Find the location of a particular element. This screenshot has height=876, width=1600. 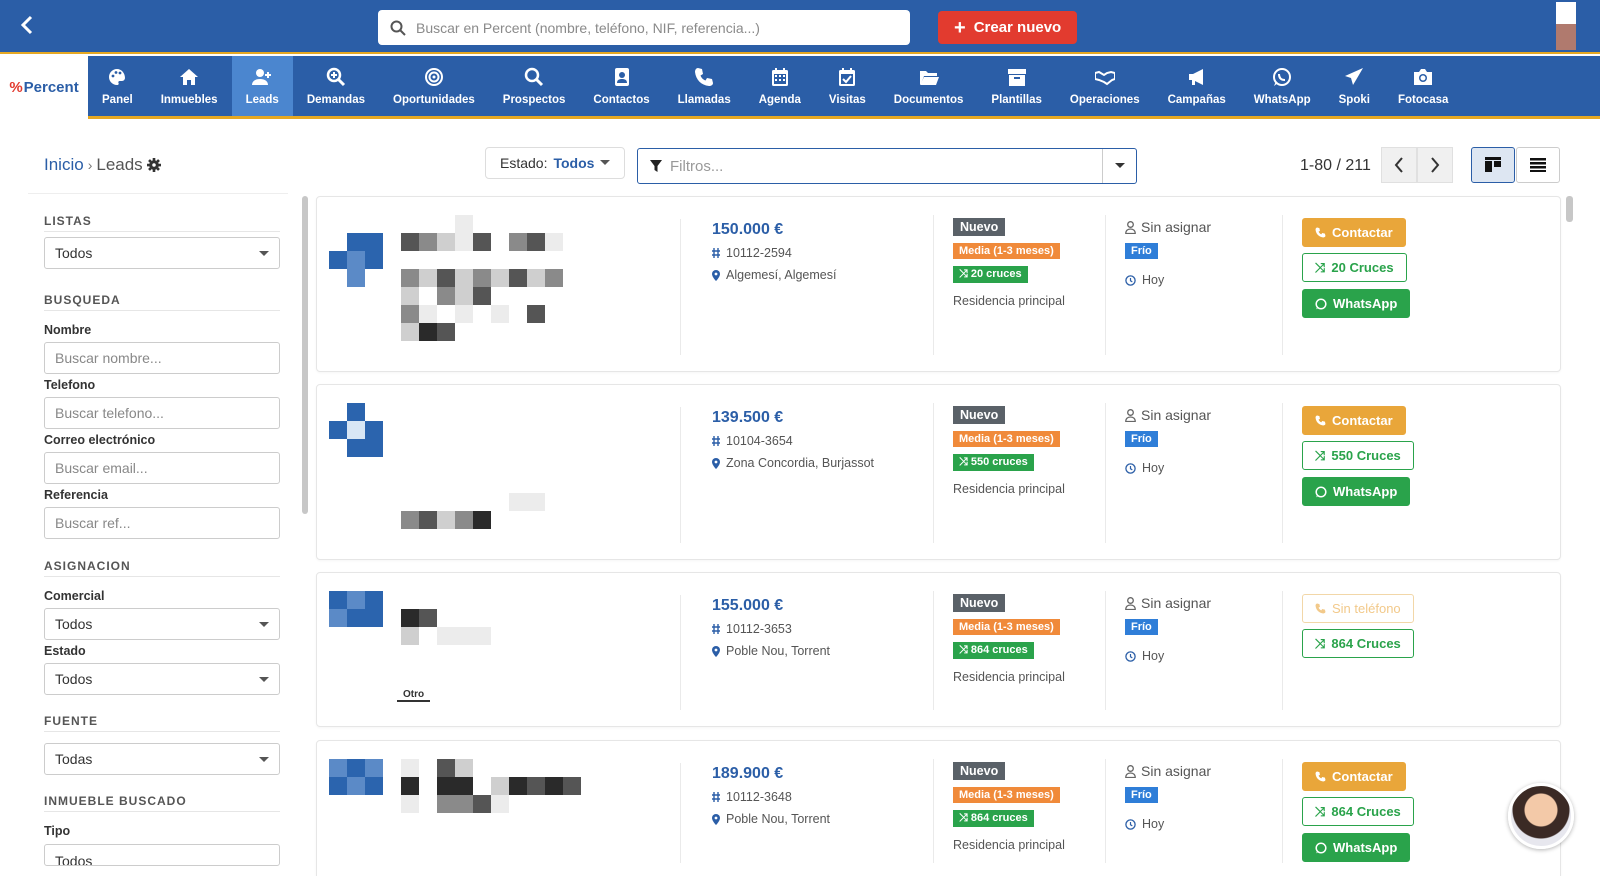

fuente-select: Todas is located at coordinates (162, 759).